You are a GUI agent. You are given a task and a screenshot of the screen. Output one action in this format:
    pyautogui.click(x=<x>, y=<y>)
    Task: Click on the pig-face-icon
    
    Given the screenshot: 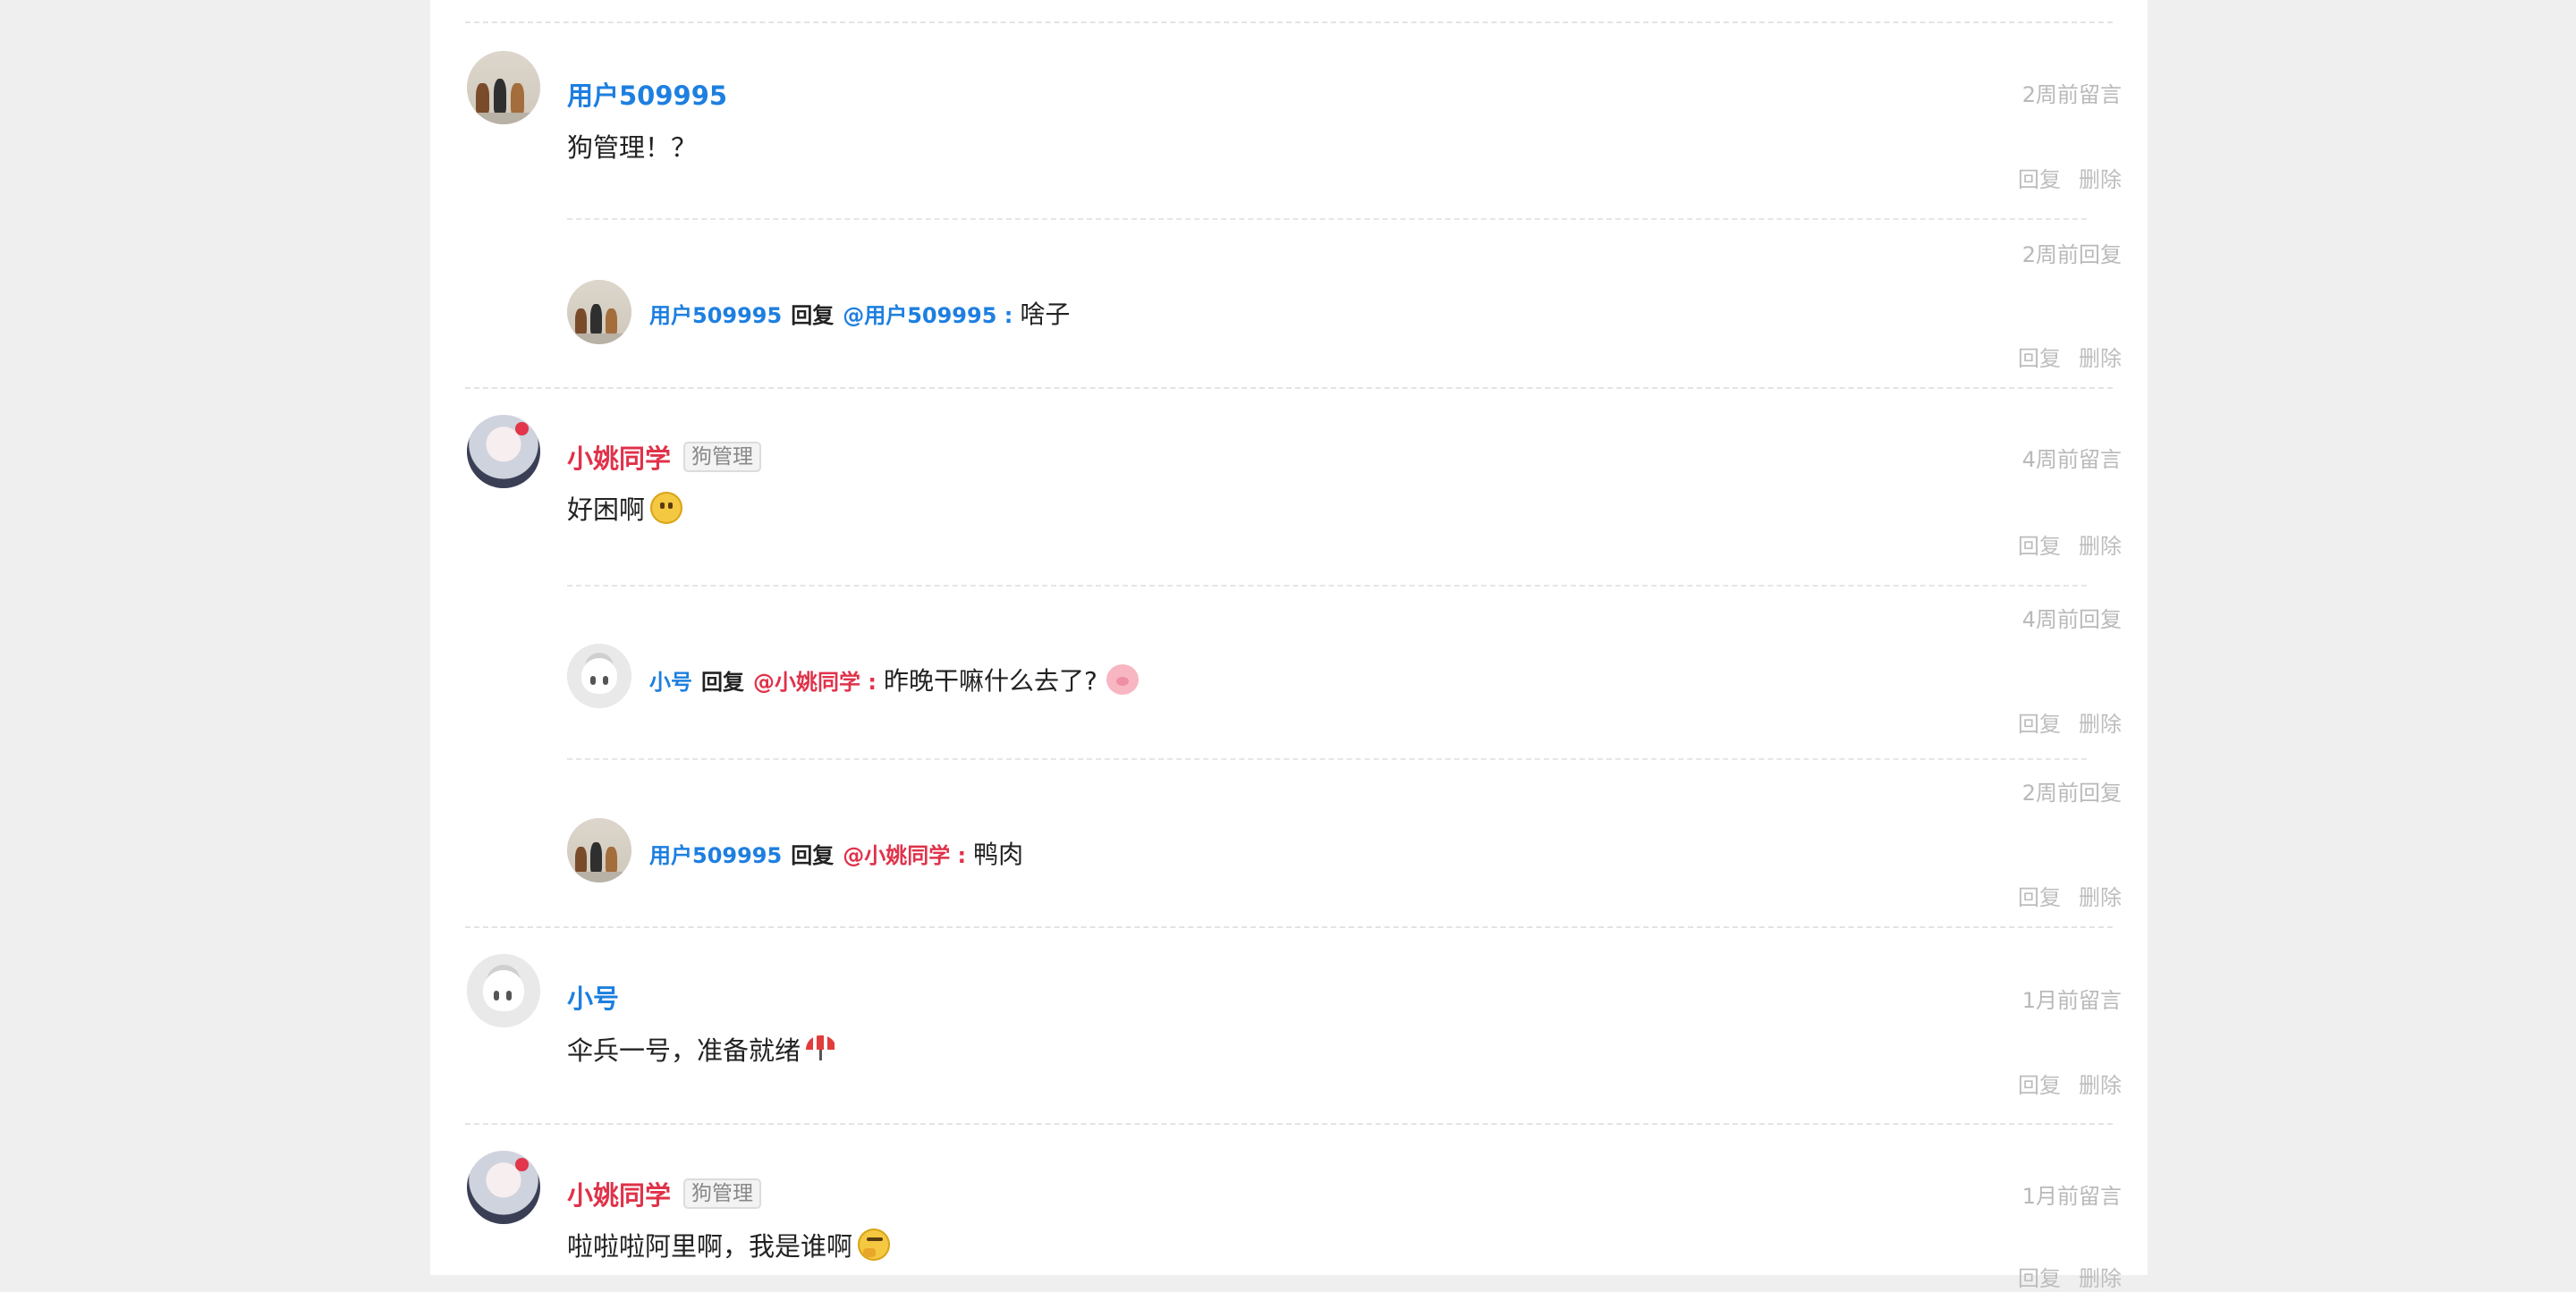 What is the action you would take?
    pyautogui.click(x=1122, y=679)
    